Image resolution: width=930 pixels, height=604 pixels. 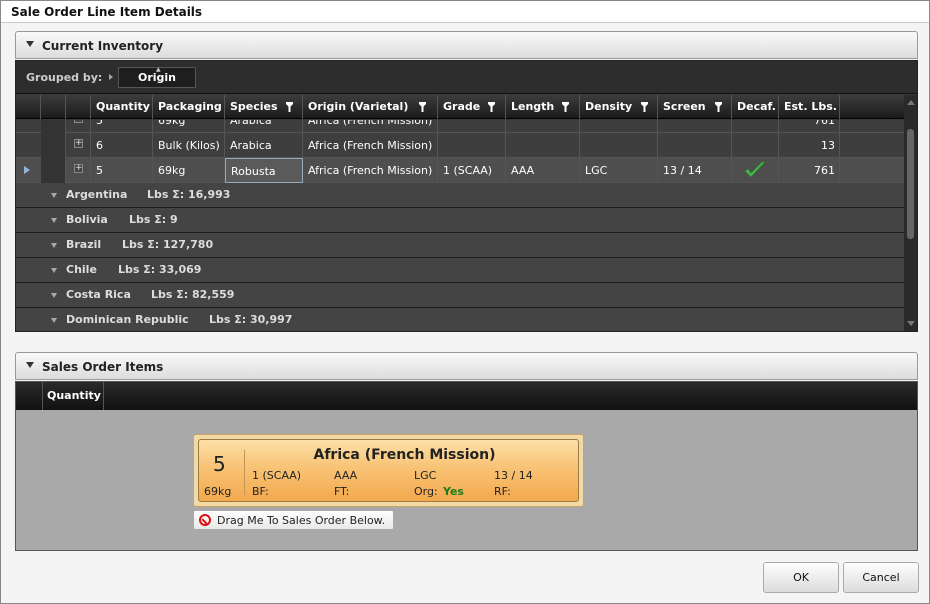 I want to click on grouped-by-label: Grouped by:, so click(x=64, y=77).